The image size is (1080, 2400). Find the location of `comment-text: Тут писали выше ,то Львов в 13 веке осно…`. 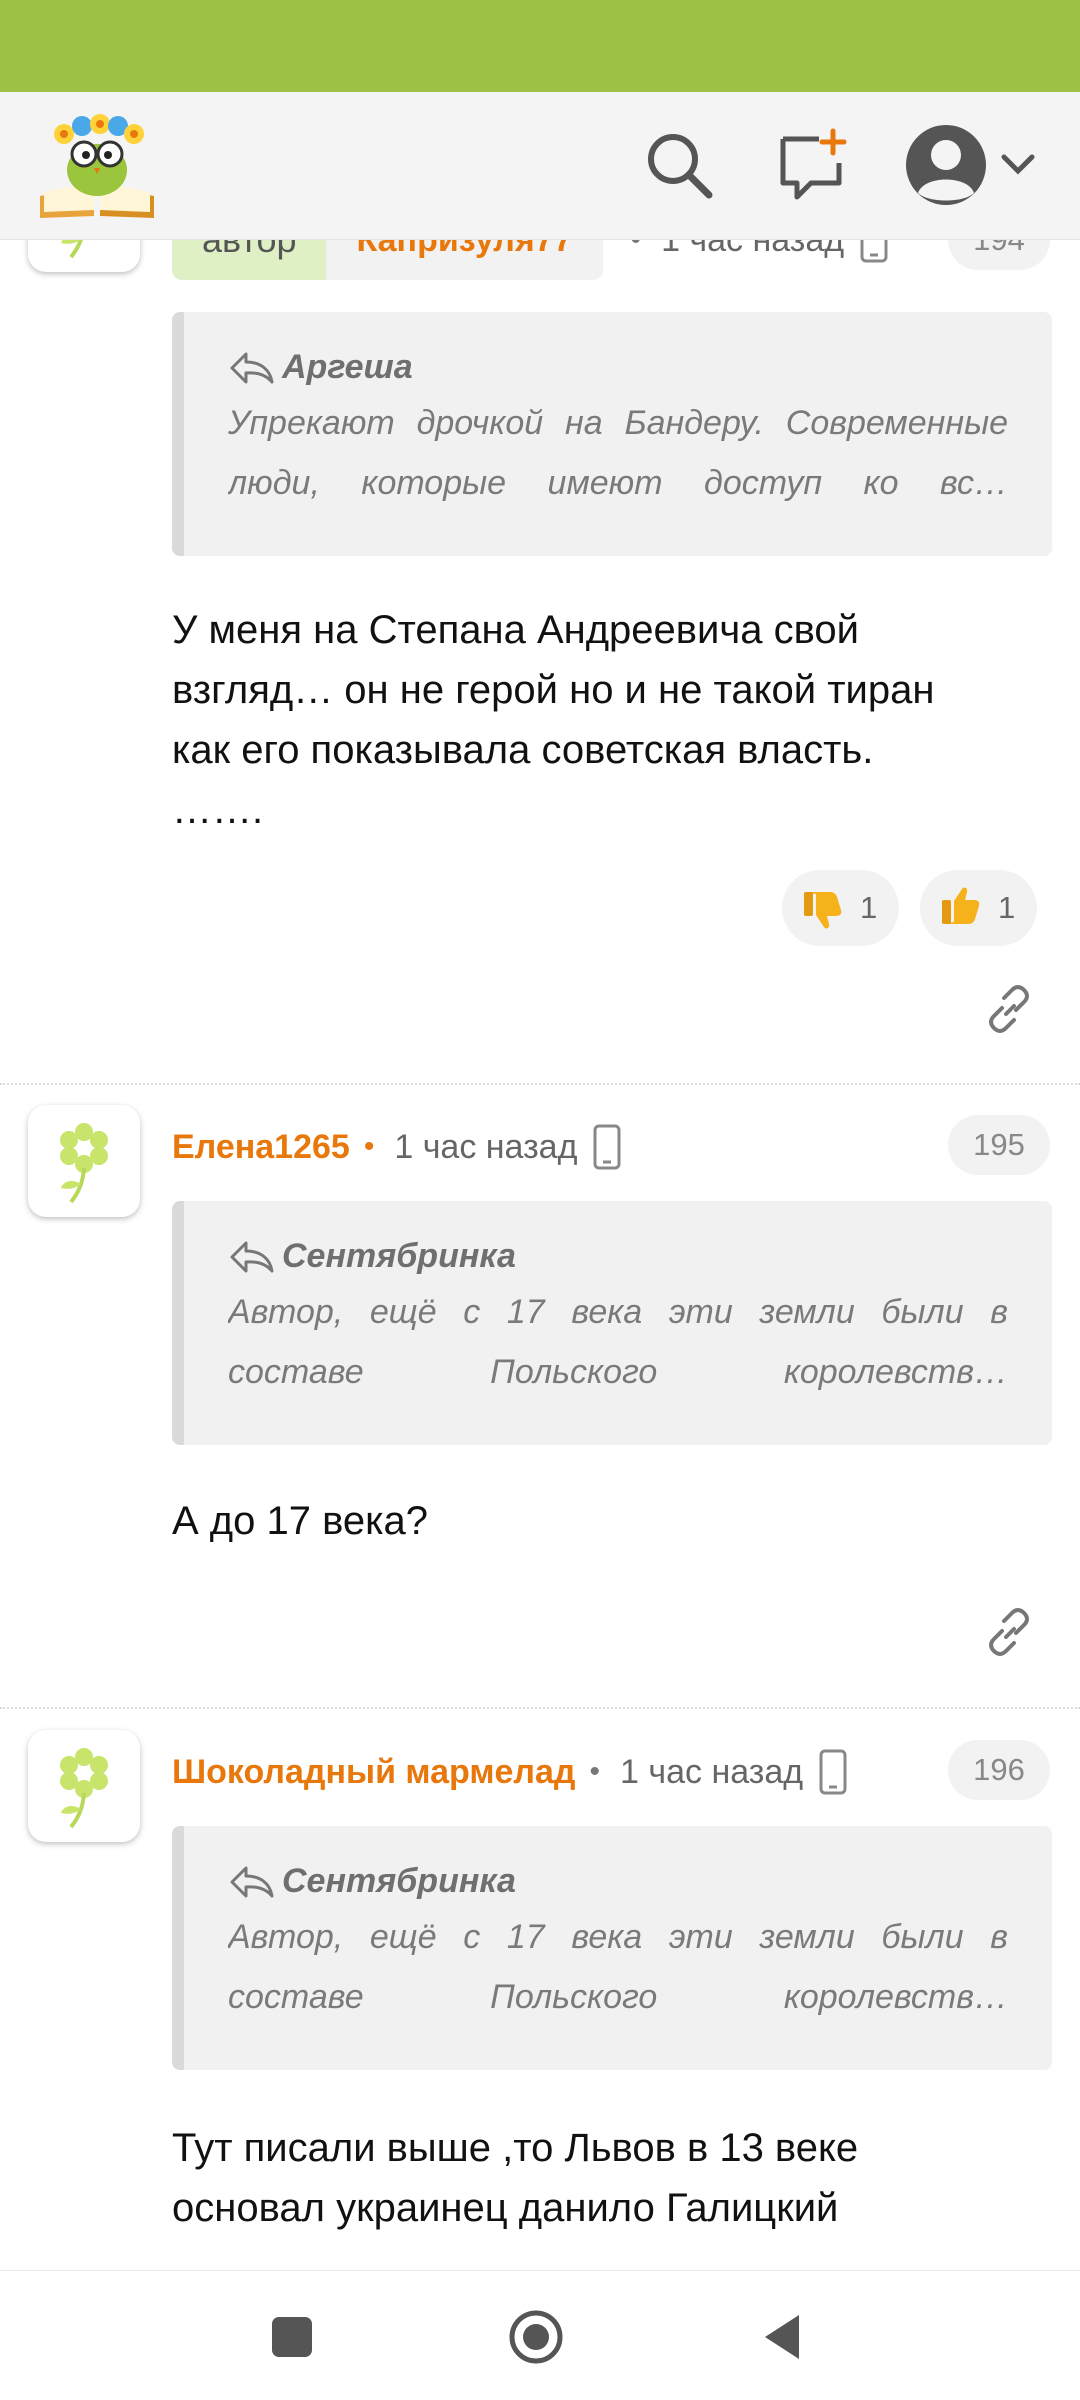

comment-text: Тут писали выше ,то Львов в 13 веке осно… is located at coordinates (515, 2178).